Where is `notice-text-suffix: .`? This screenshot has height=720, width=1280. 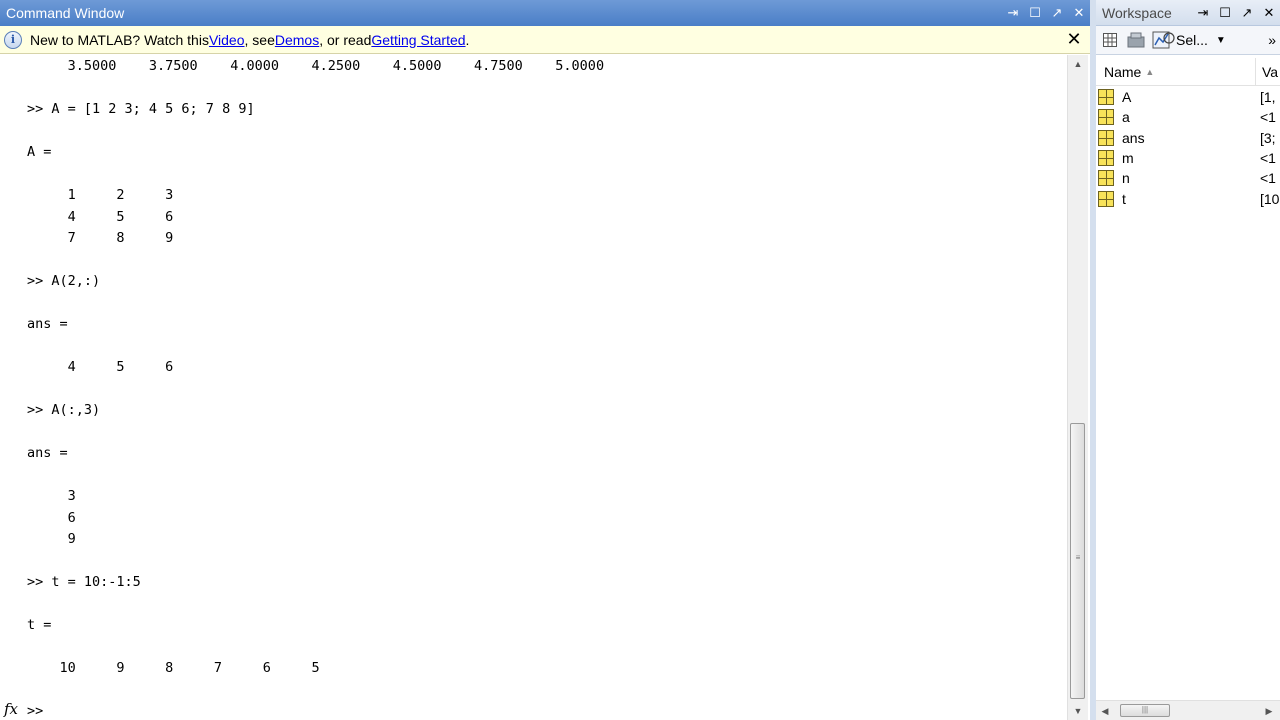 notice-text-suffix: . is located at coordinates (467, 39).